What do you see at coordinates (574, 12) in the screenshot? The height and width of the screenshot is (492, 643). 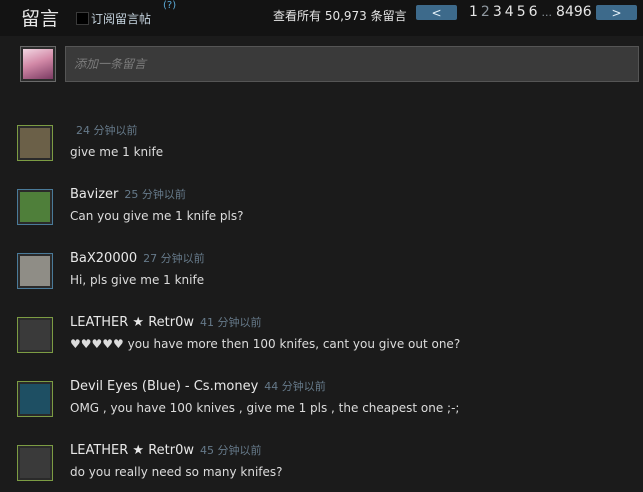 I see `page-link-last: 8496` at bounding box center [574, 12].